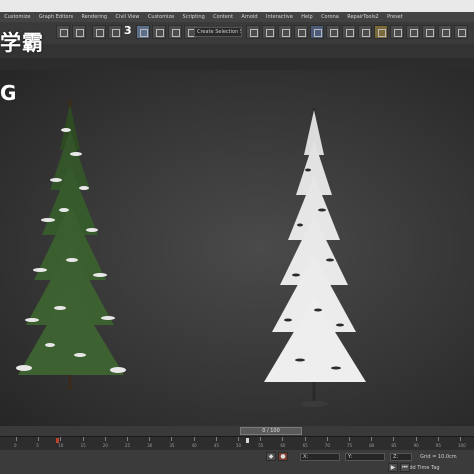 This screenshot has width=474, height=474. I want to click on y-label: Y:, so click(350, 457).